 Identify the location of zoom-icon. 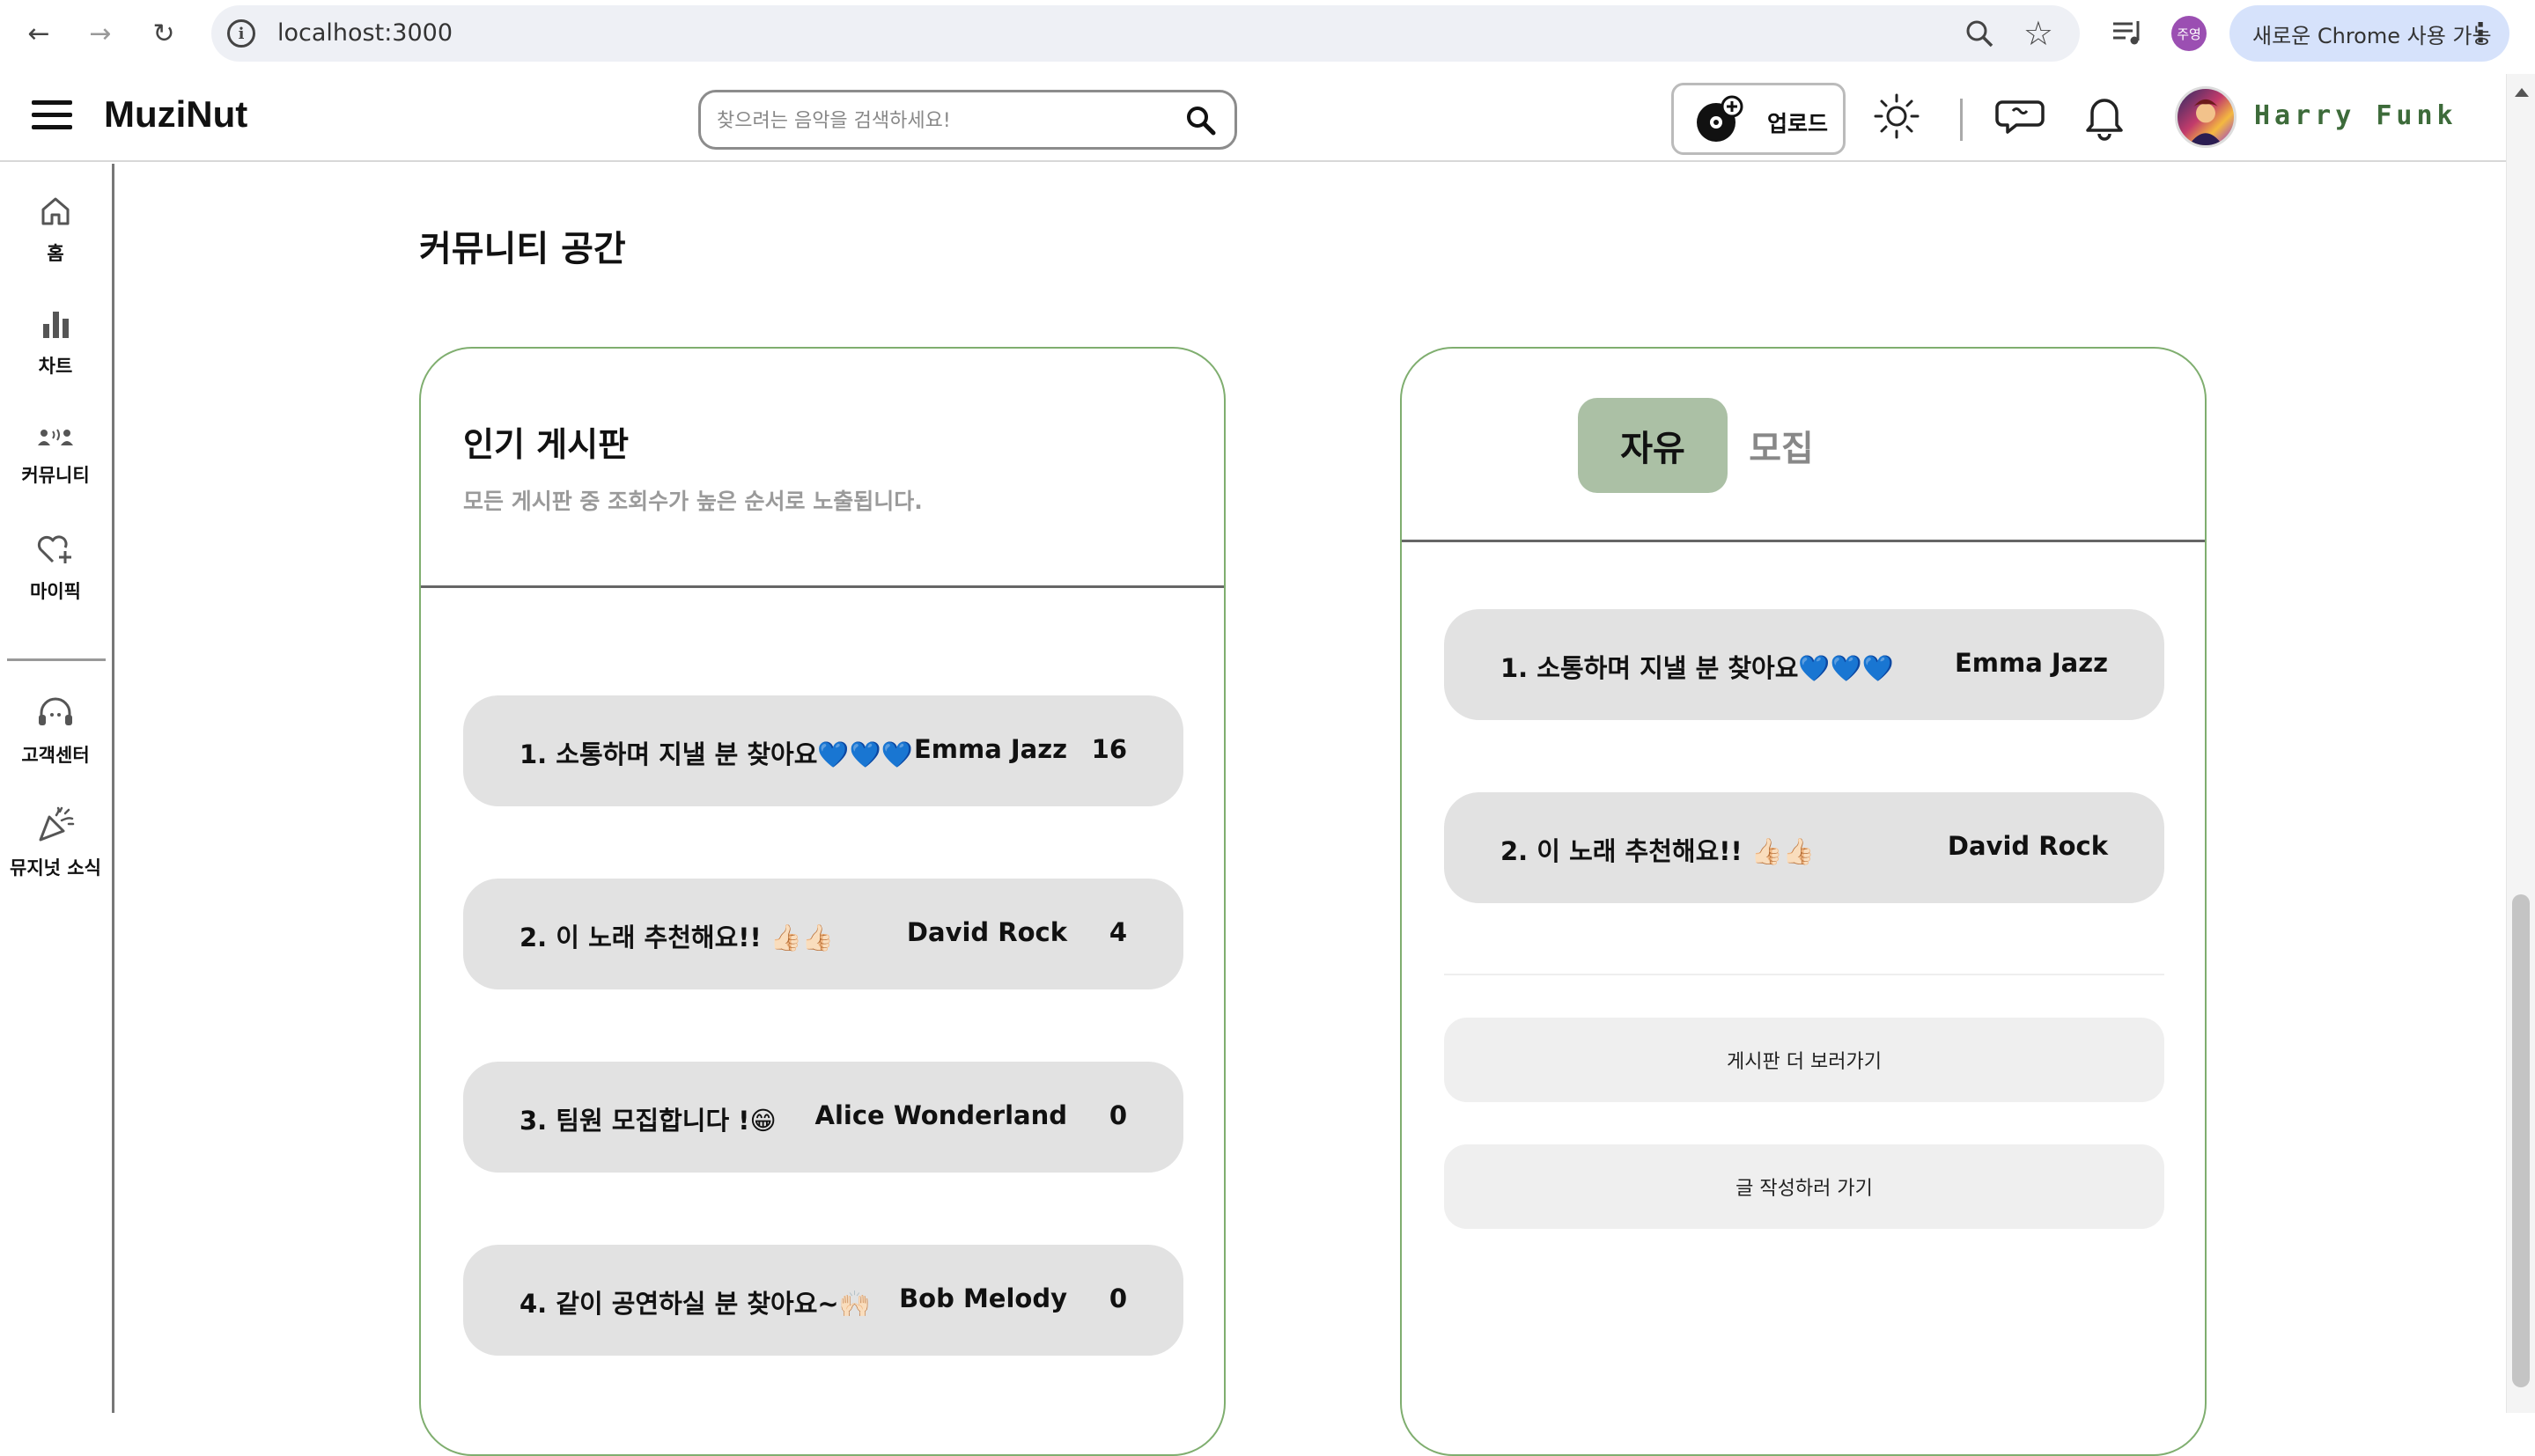
(1979, 33).